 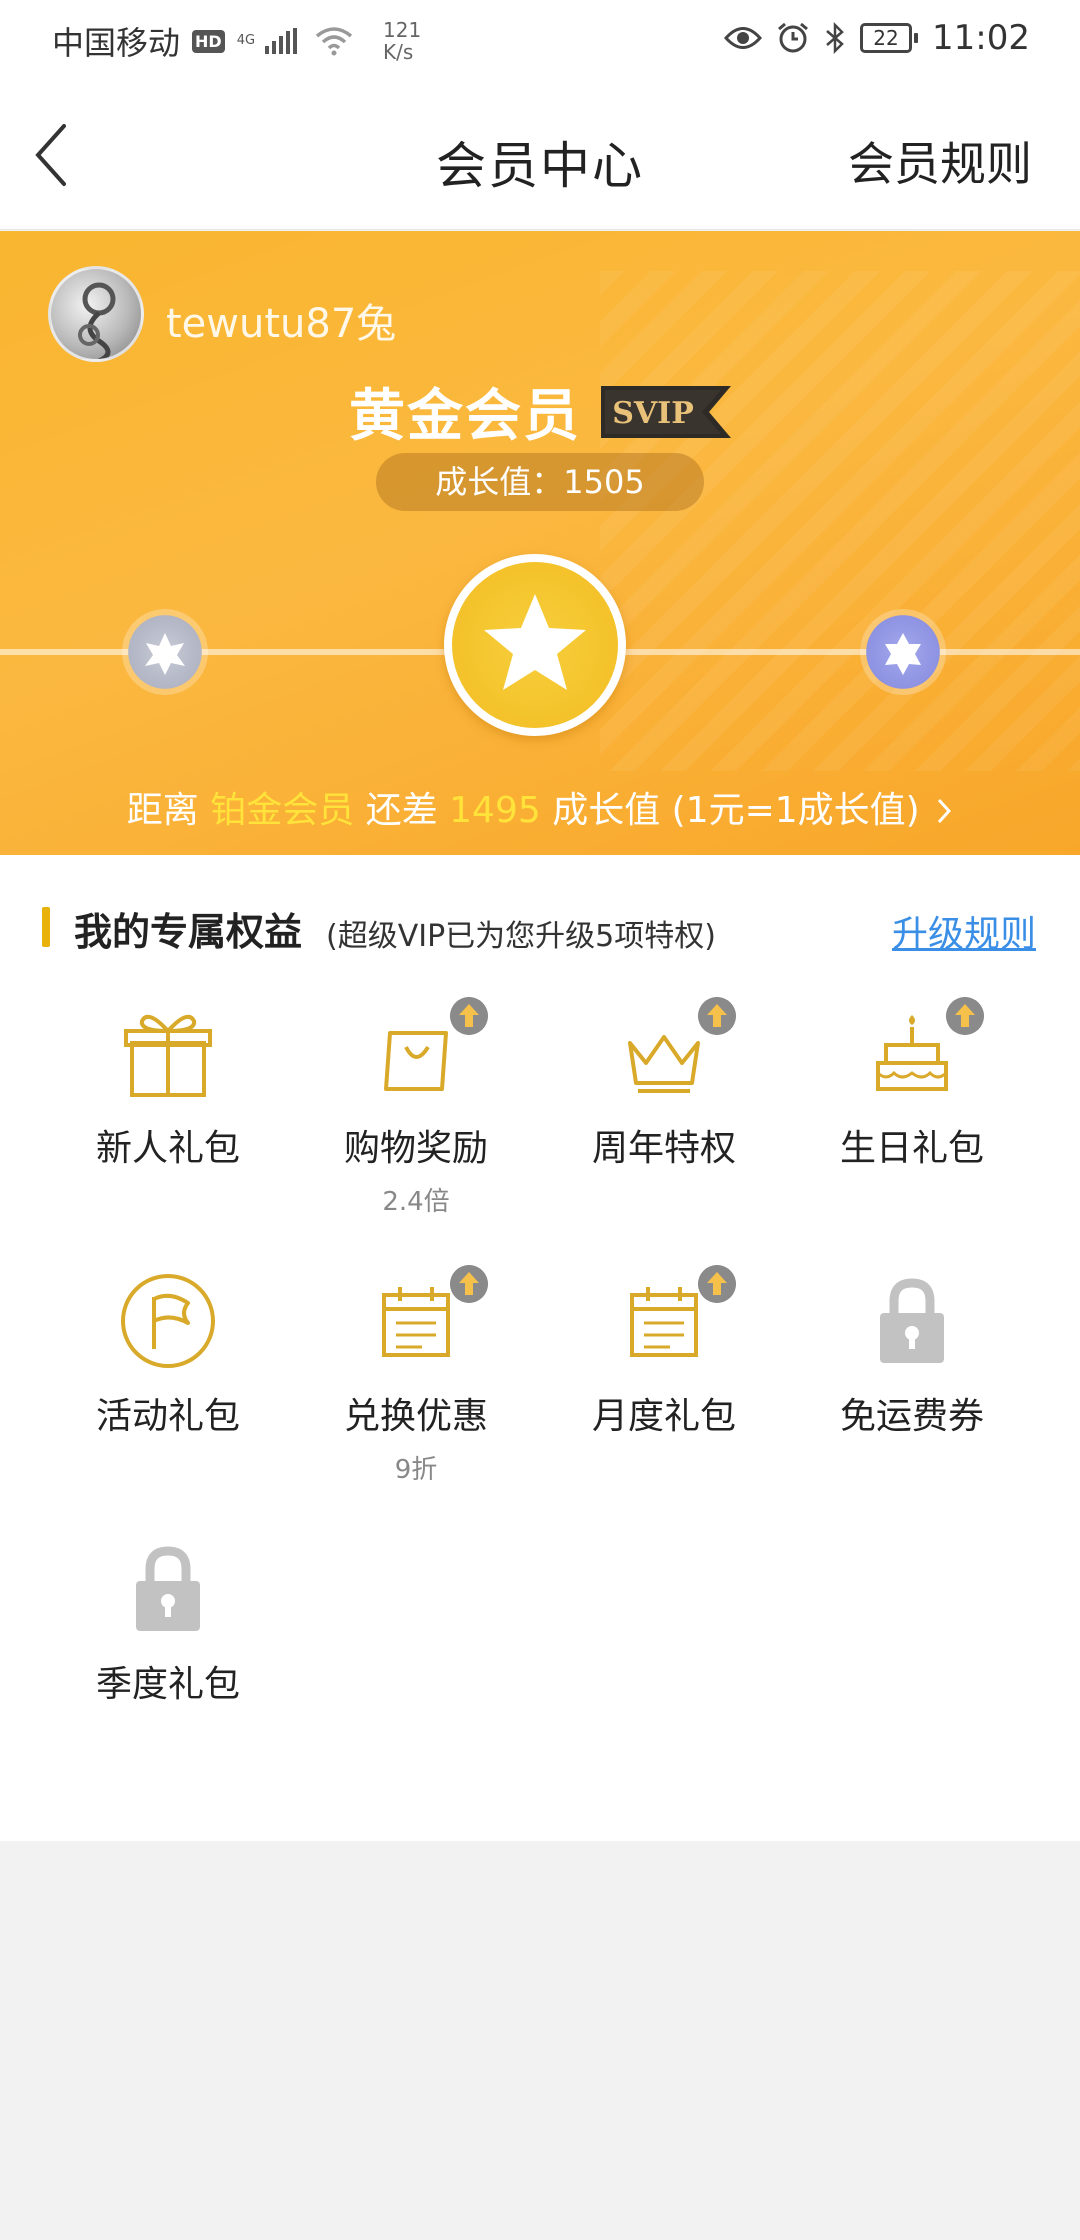 I want to click on section-subtitle: (超级VIP已为您升级5项特权), so click(x=521, y=936).